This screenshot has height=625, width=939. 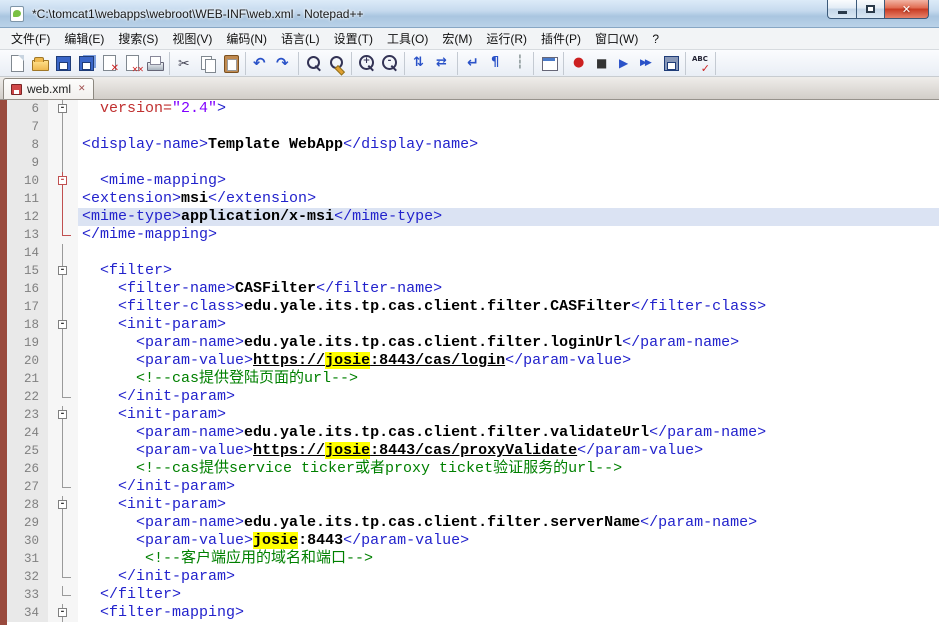 What do you see at coordinates (30, 38) in the screenshot?
I see `menu-item-file: 文件(F)` at bounding box center [30, 38].